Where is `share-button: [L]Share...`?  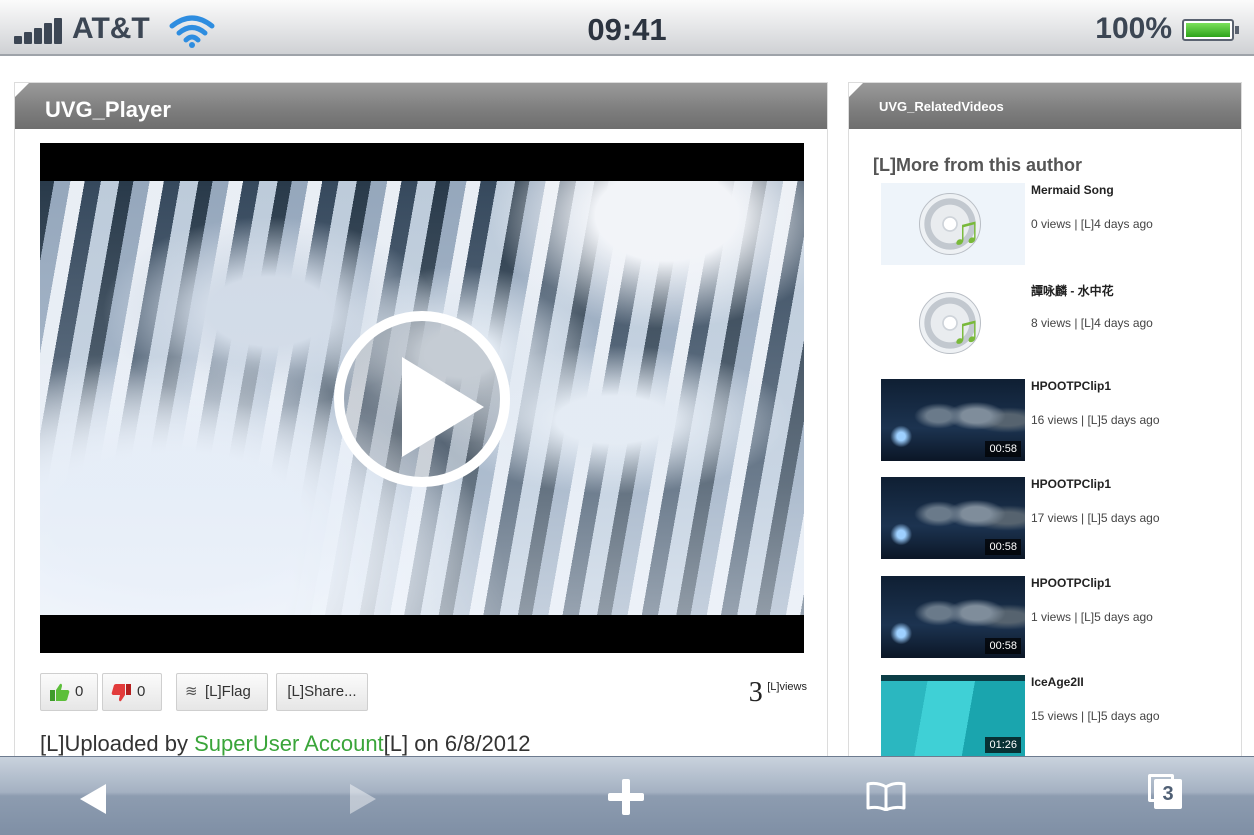 share-button: [L]Share... is located at coordinates (322, 692).